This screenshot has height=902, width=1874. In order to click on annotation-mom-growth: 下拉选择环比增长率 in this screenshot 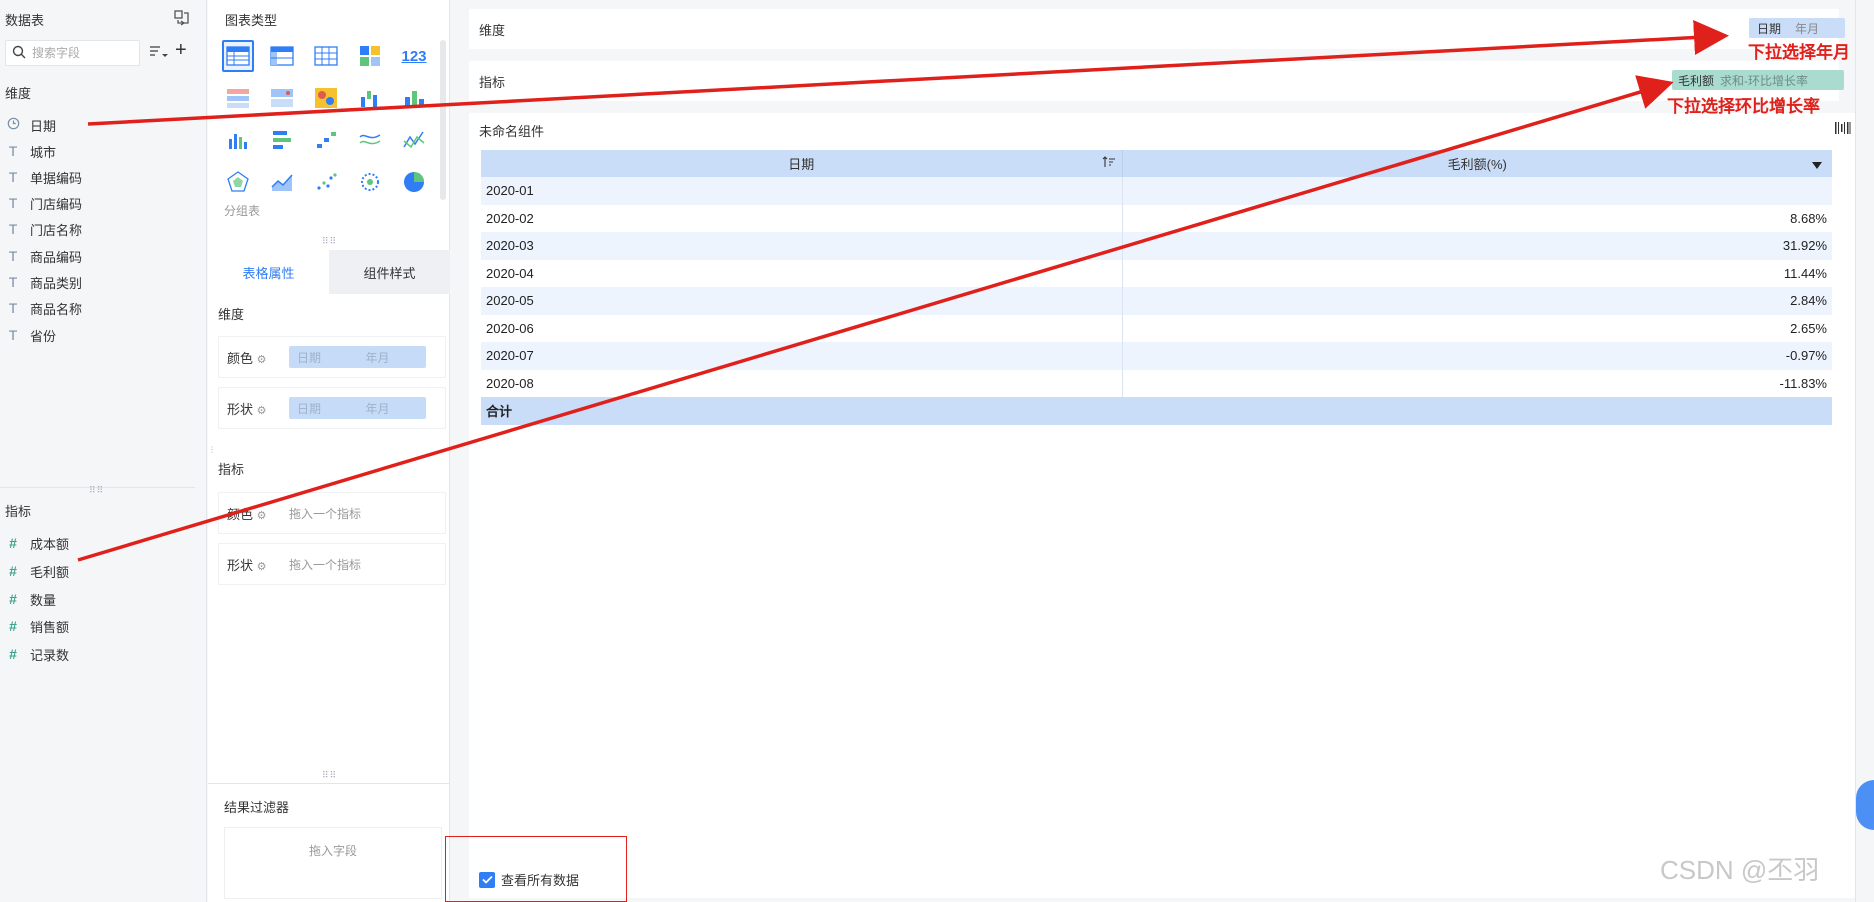, I will do `click(1743, 106)`.